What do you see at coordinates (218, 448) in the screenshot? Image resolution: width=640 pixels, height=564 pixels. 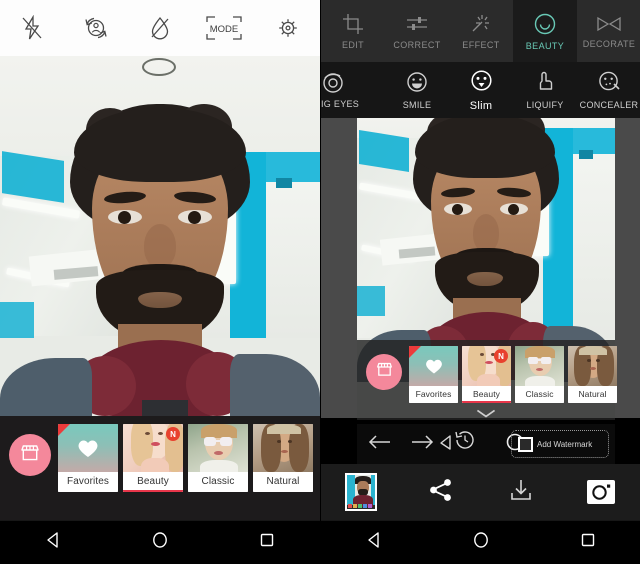 I see `filter-thumb-classic` at bounding box center [218, 448].